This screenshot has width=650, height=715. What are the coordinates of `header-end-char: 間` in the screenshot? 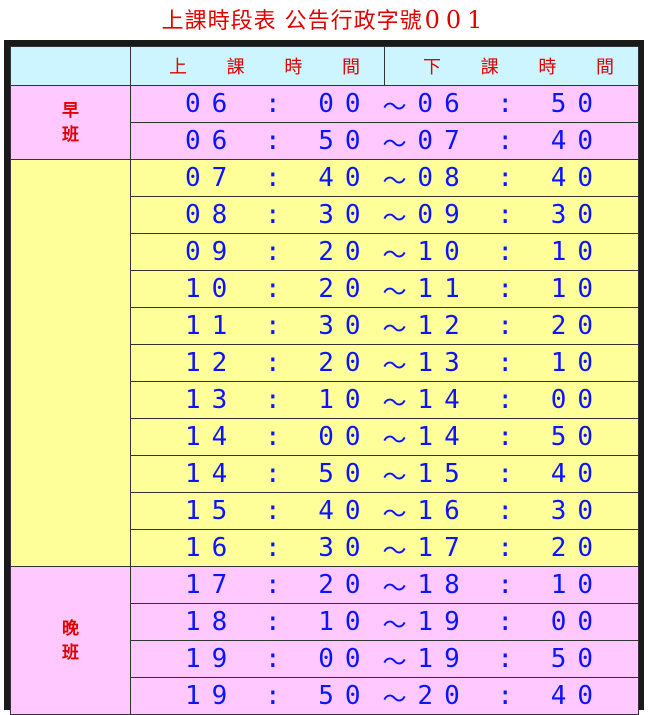 It's located at (604, 67).